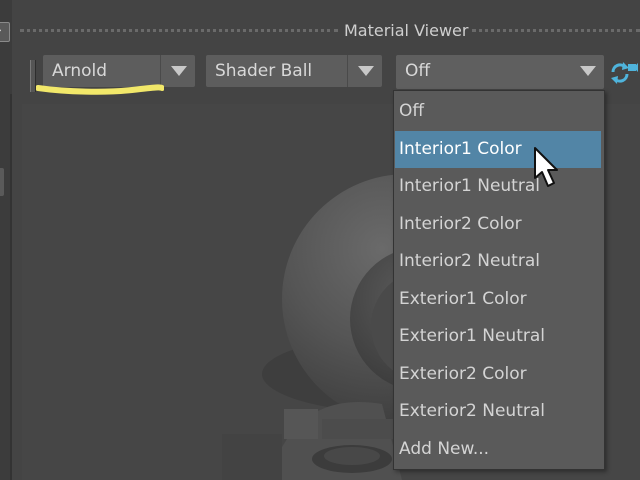 The height and width of the screenshot is (480, 640). What do you see at coordinates (463, 298) in the screenshot?
I see `menu-item-label: Exterior1 Color` at bounding box center [463, 298].